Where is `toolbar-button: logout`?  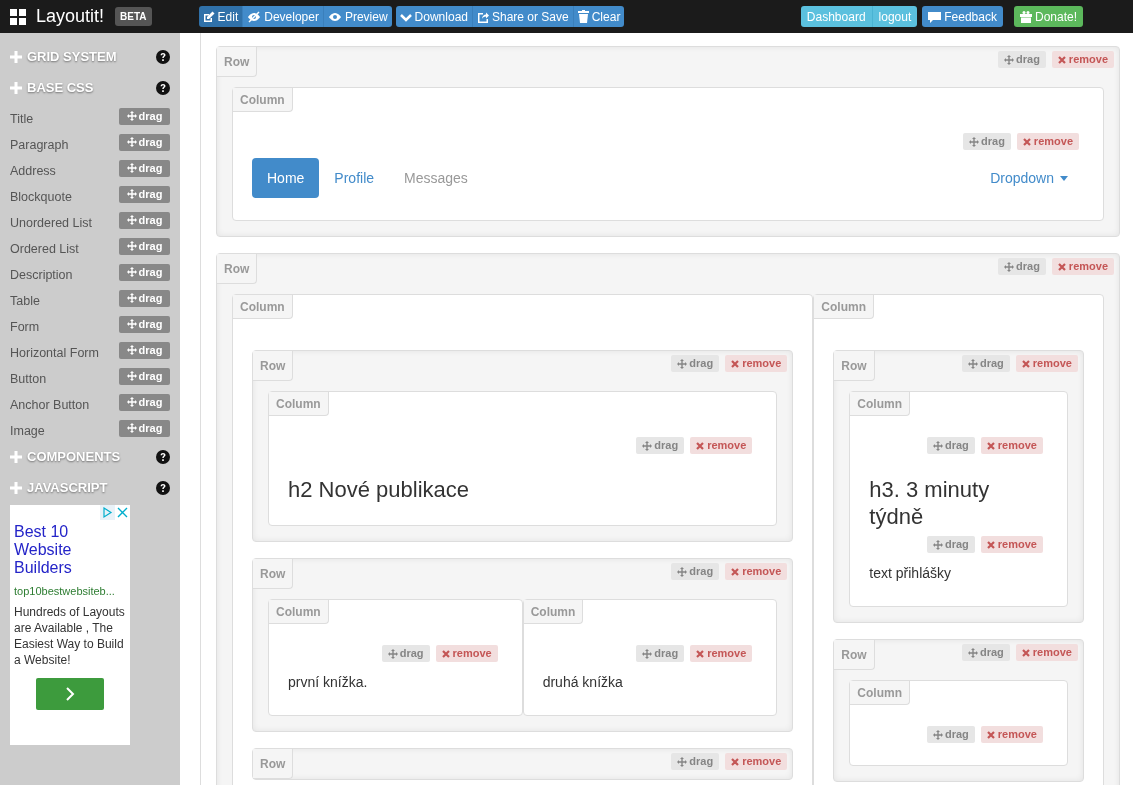 toolbar-button: logout is located at coordinates (895, 16).